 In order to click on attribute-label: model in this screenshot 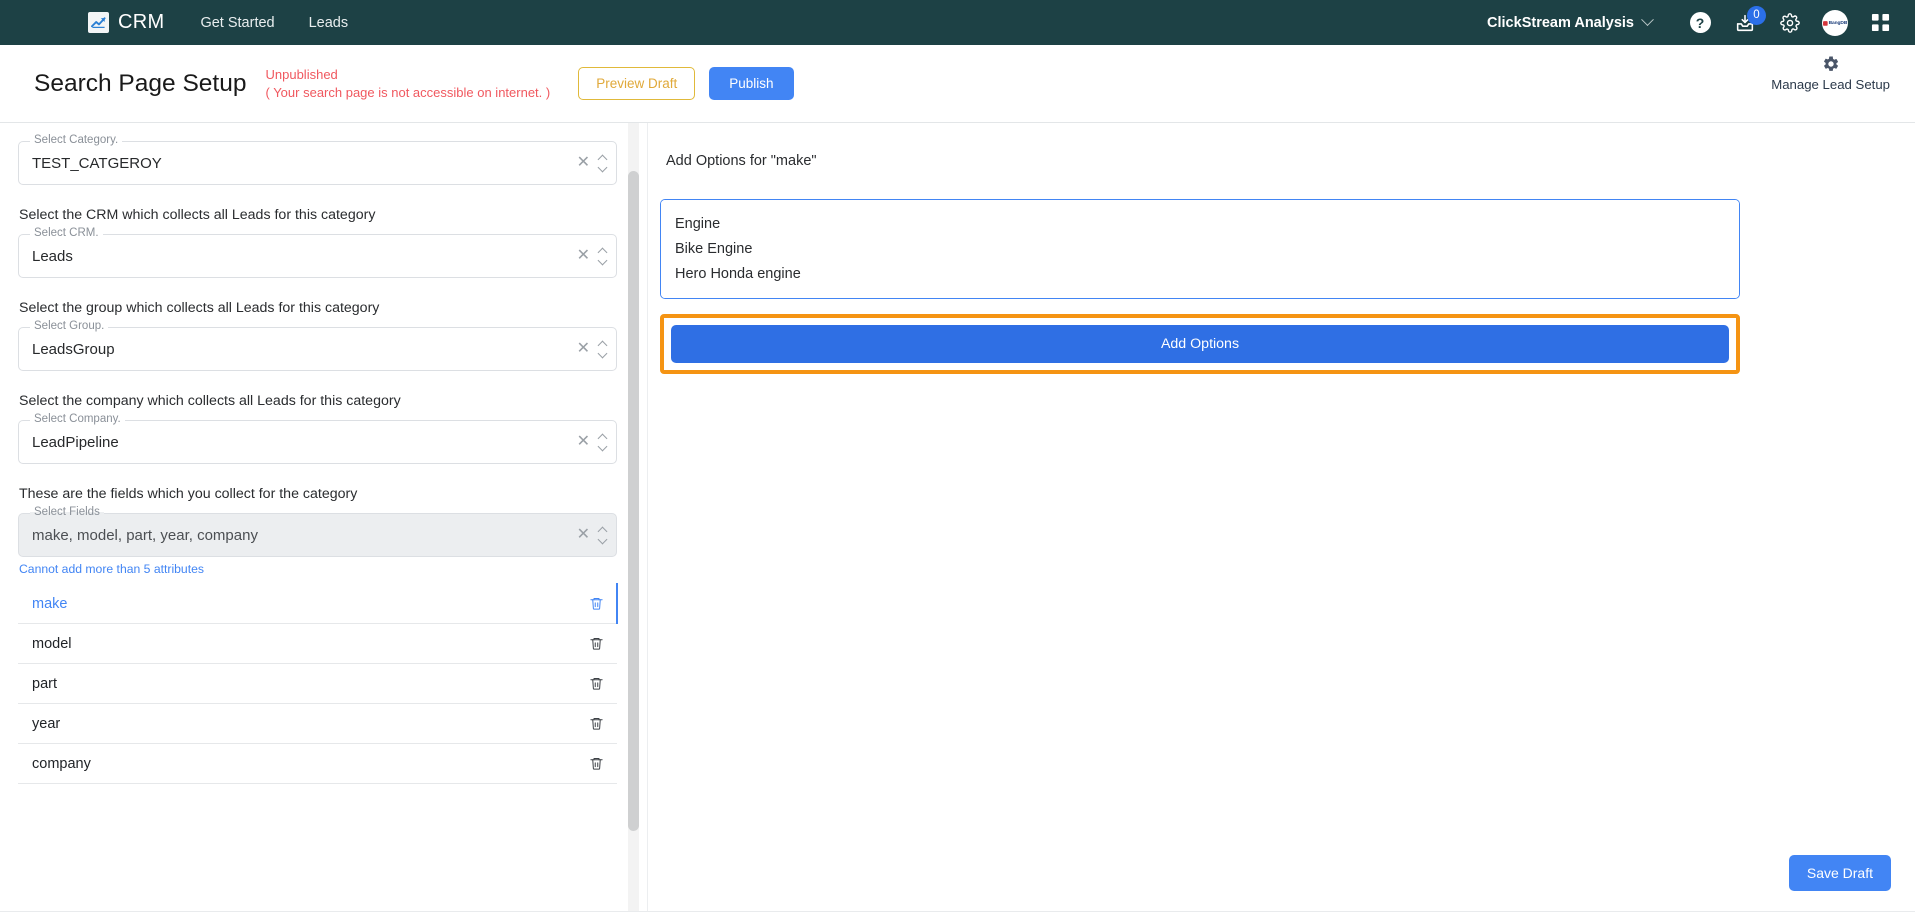, I will do `click(52, 643)`.